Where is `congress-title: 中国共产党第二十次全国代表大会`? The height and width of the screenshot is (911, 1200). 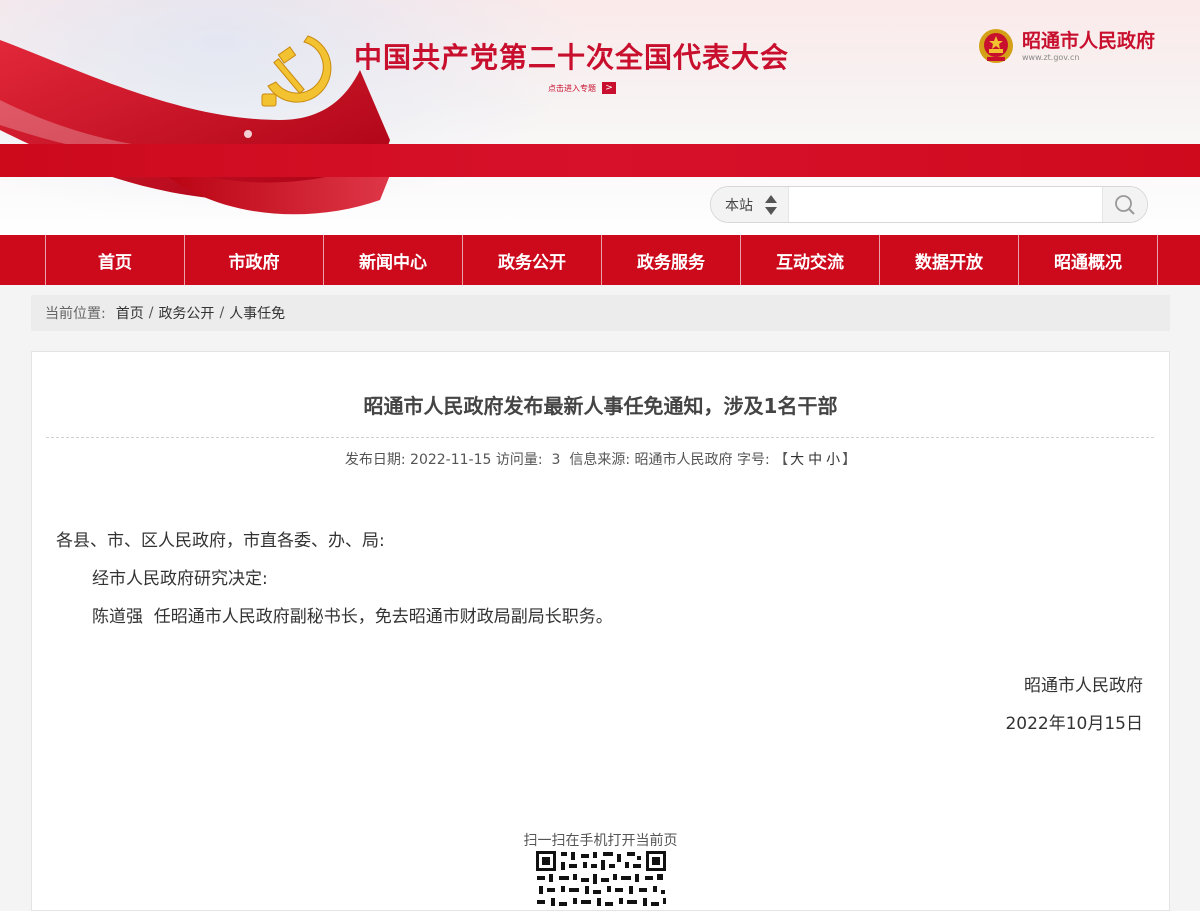 congress-title: 中国共产党第二十次全国代表大会 is located at coordinates (571, 56).